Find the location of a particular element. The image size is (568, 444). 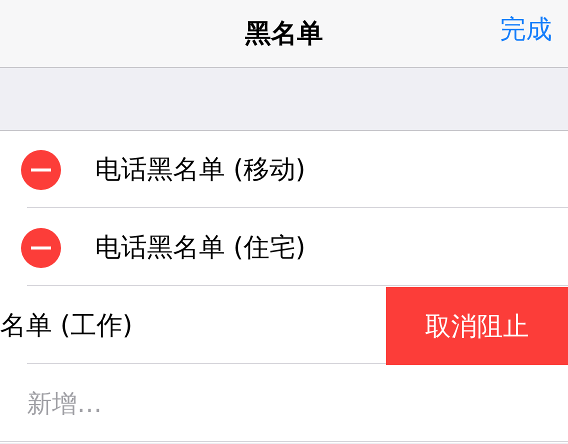

list-item-label: 电话黑名单 (住宅) is located at coordinates (200, 248).